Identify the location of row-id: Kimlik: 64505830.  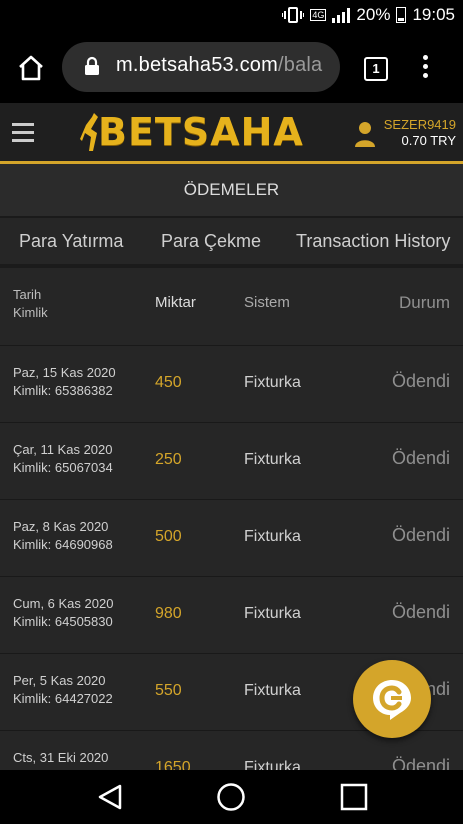
(63, 621).